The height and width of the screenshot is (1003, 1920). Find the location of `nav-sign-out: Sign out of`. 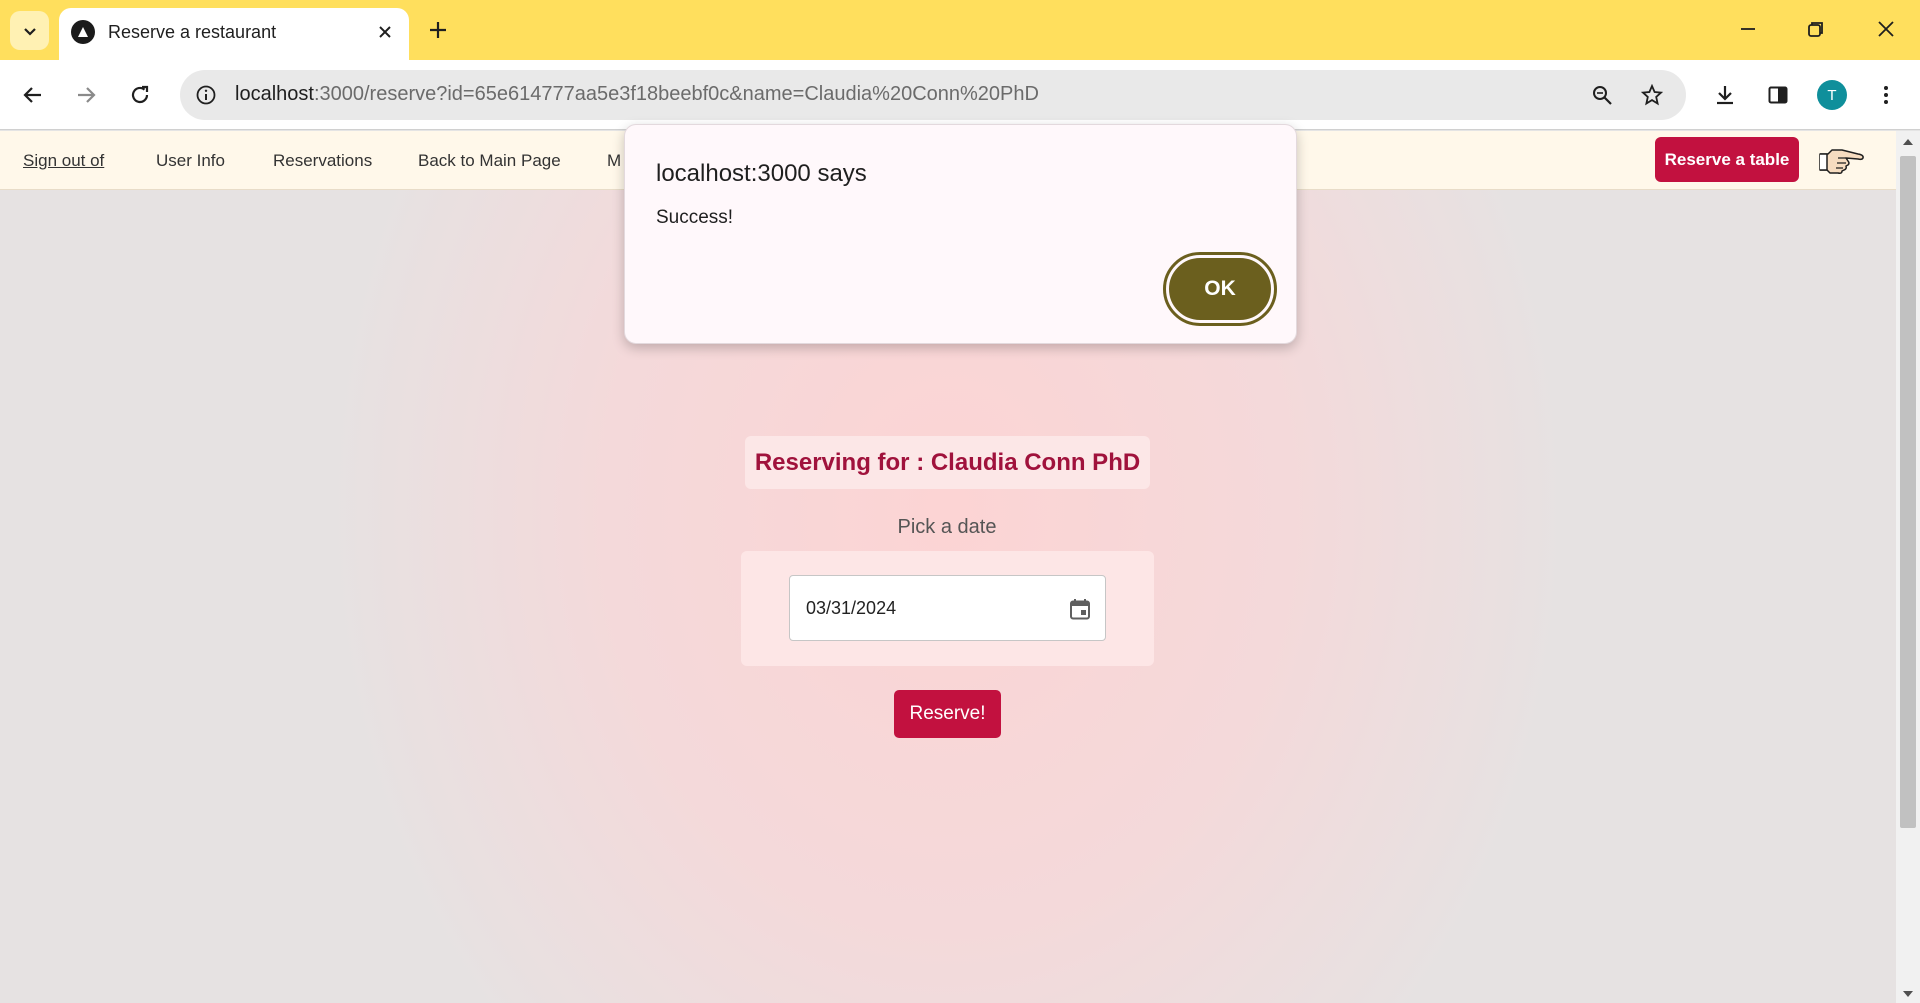

nav-sign-out: Sign out of is located at coordinates (63, 161).